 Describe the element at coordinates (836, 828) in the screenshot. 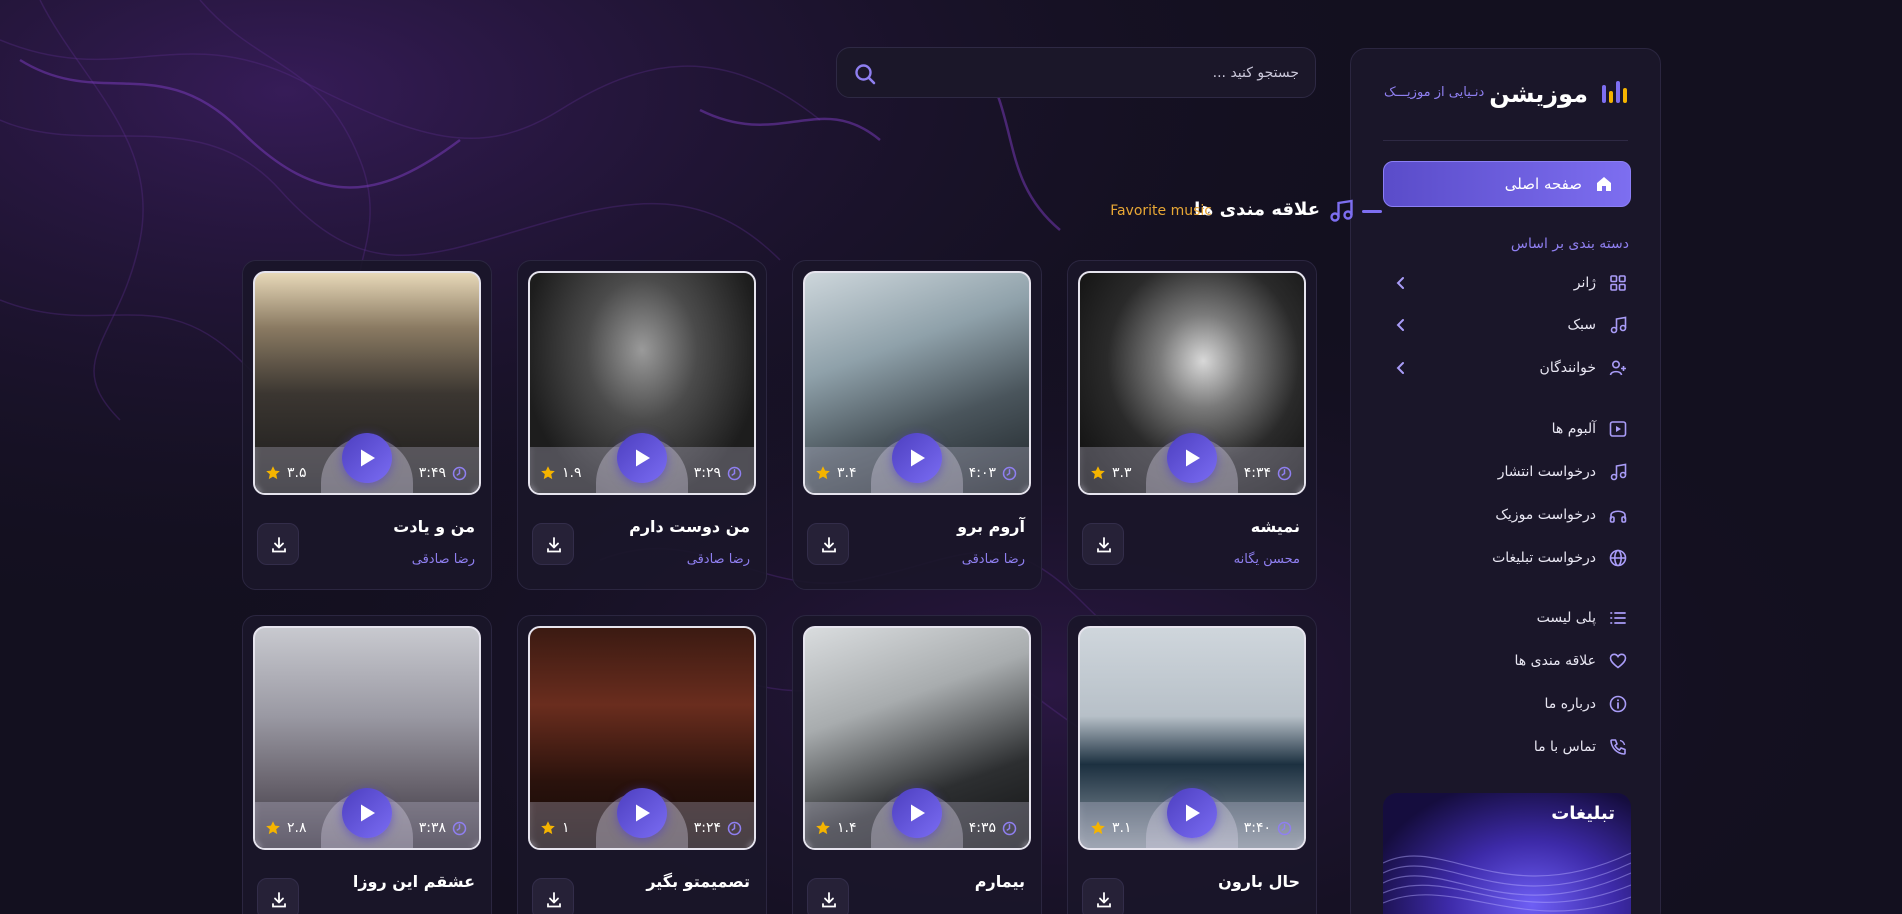

I see `rating: ۱.۴` at that location.